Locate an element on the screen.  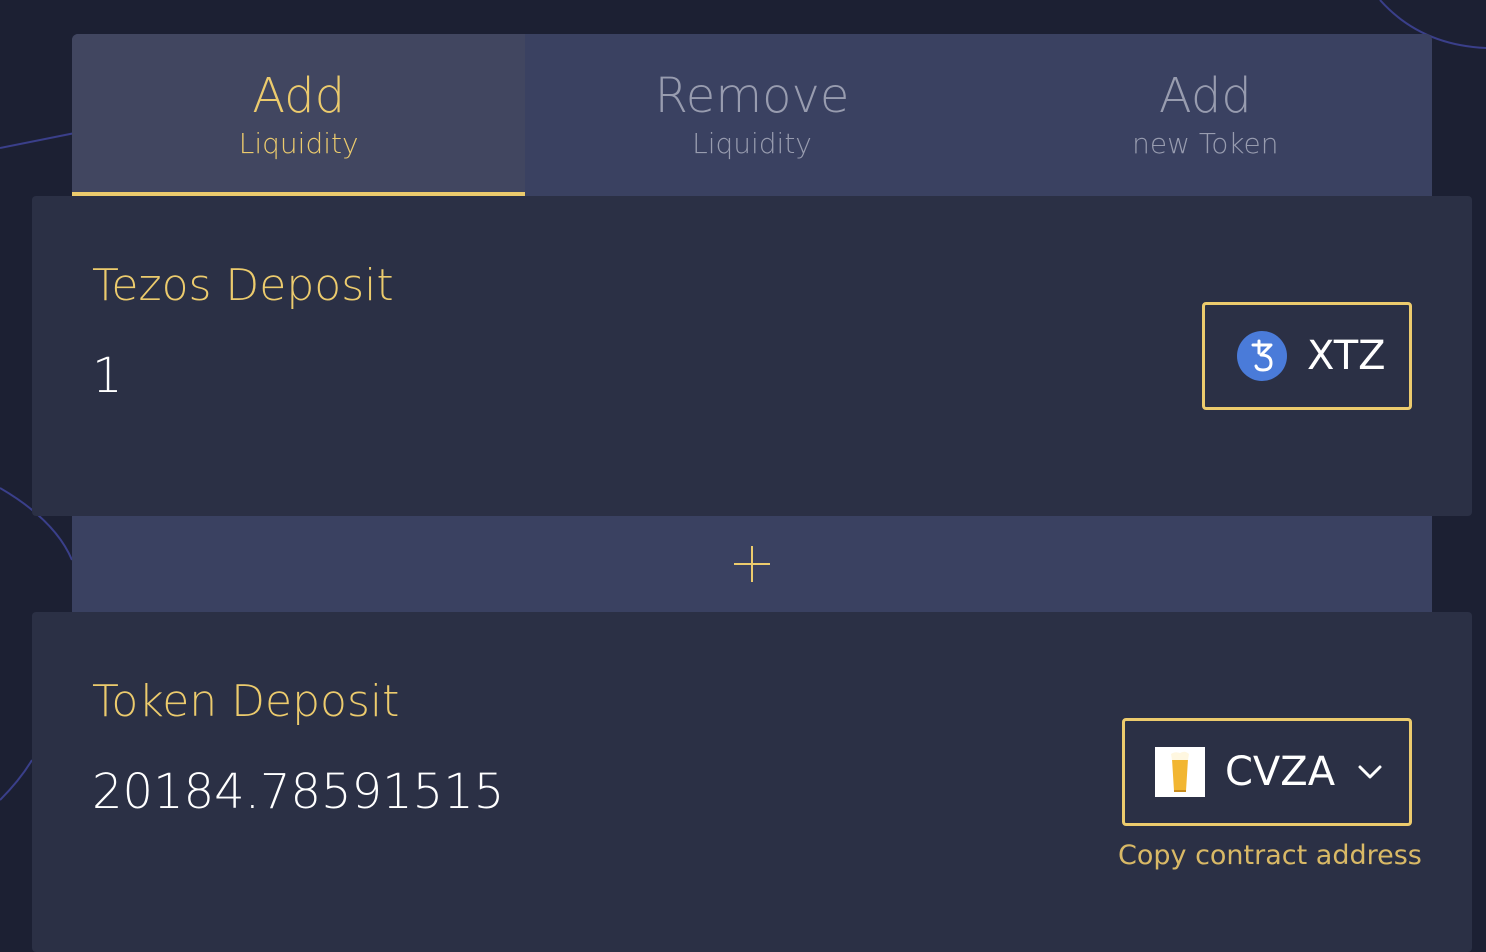
plus-divider is located at coordinates (752, 564).